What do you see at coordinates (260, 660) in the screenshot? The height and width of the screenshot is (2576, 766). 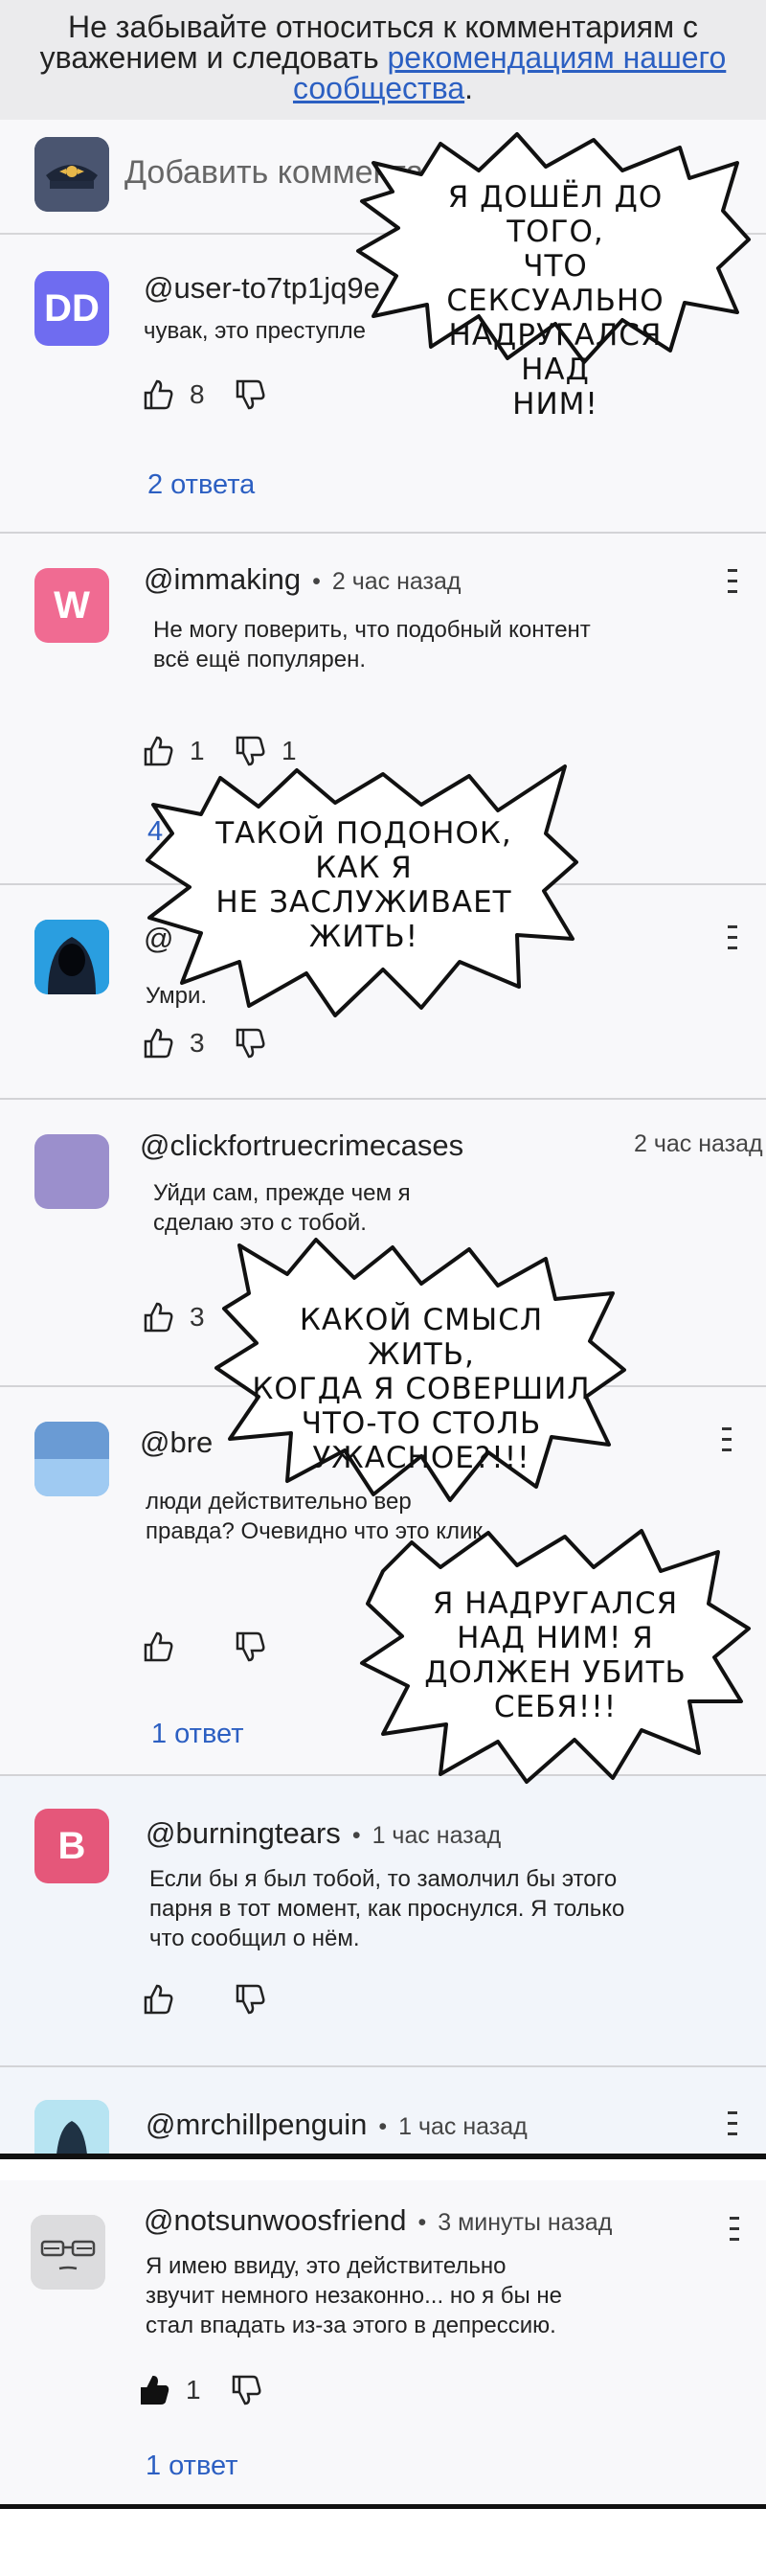 I see `comment-text-line: всё ещё популярен.` at bounding box center [260, 660].